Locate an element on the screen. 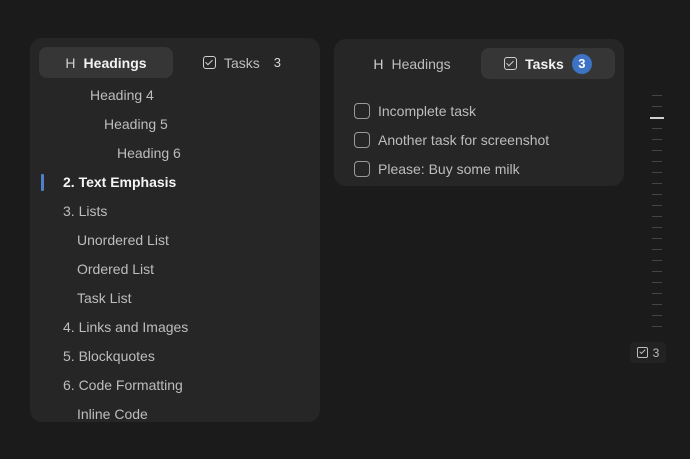  outline-item-ordered-list: Ordered List is located at coordinates (175, 269).